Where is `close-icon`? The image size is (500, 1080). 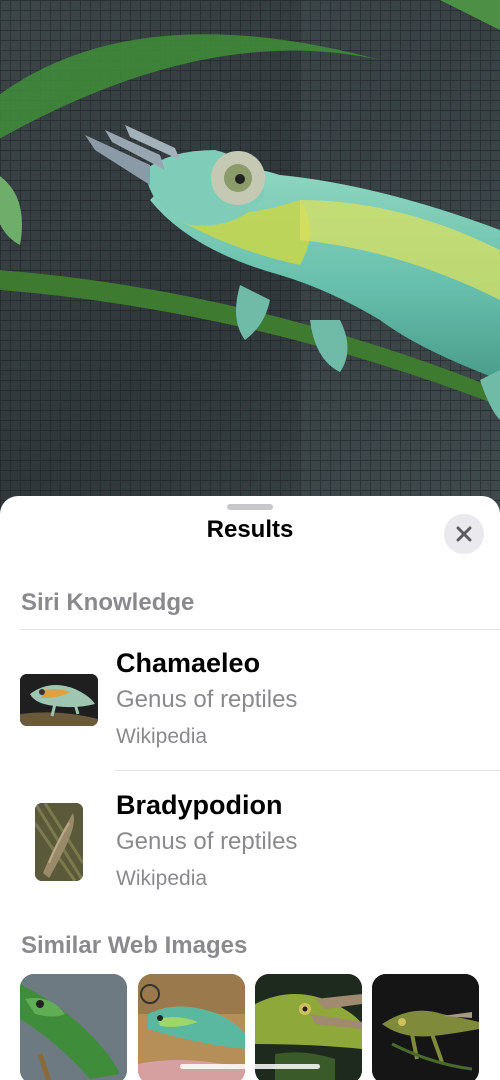 close-icon is located at coordinates (464, 534).